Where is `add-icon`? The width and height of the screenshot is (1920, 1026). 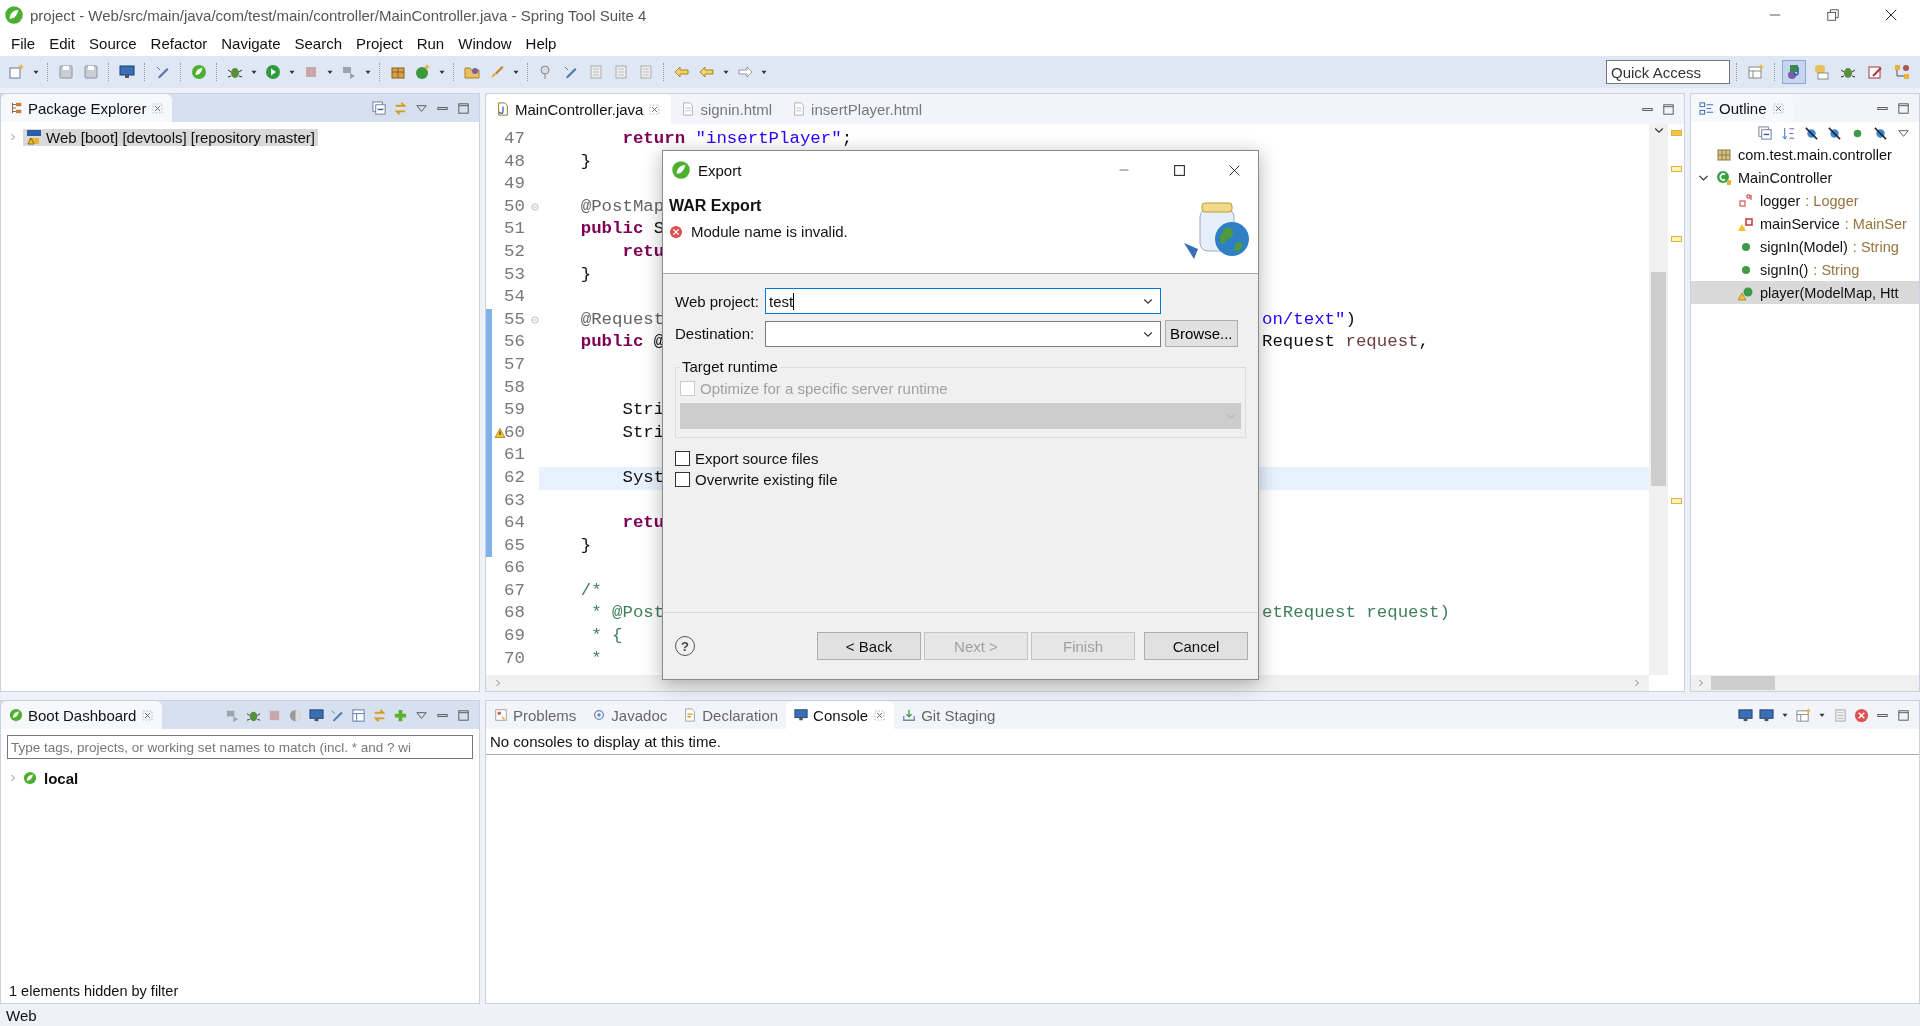
add-icon is located at coordinates (400, 715).